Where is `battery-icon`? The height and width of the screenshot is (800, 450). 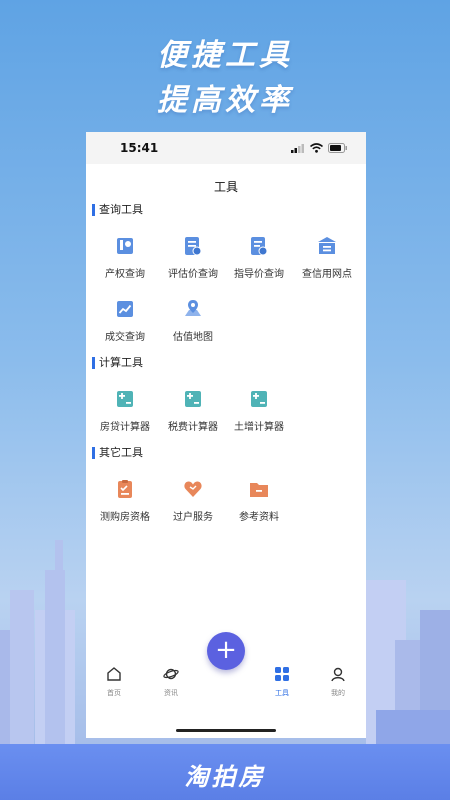
battery-icon is located at coordinates (337, 148).